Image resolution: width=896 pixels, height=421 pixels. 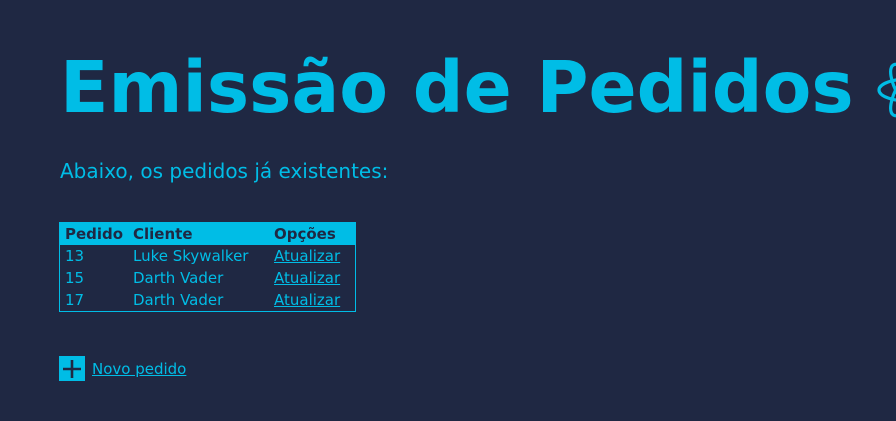 What do you see at coordinates (191, 256) in the screenshot?
I see `order-client: Luke Skywalker` at bounding box center [191, 256].